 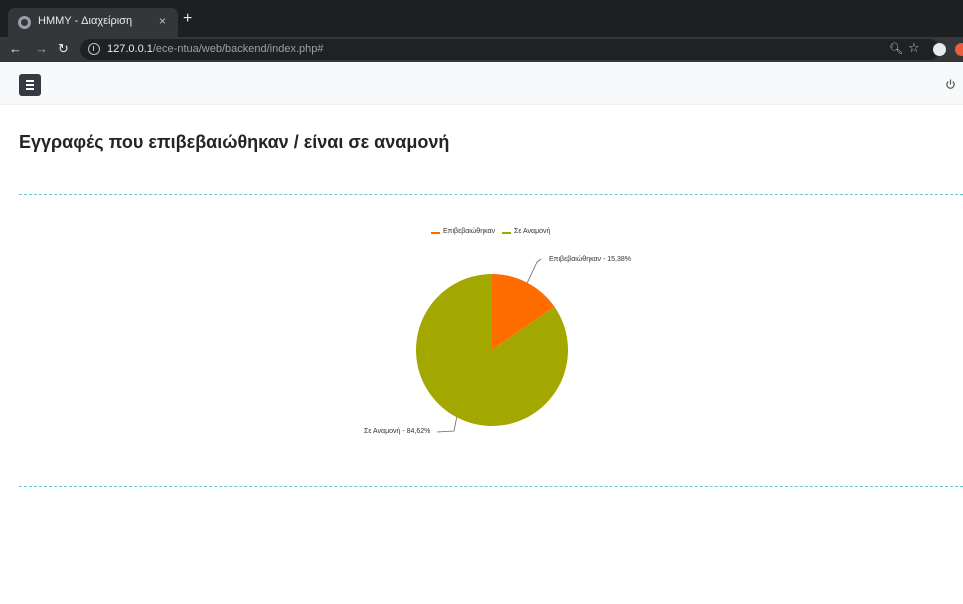 I want to click on slice-label: Επιβεβαιώθηκαν - 15,38%, so click(x=590, y=259).